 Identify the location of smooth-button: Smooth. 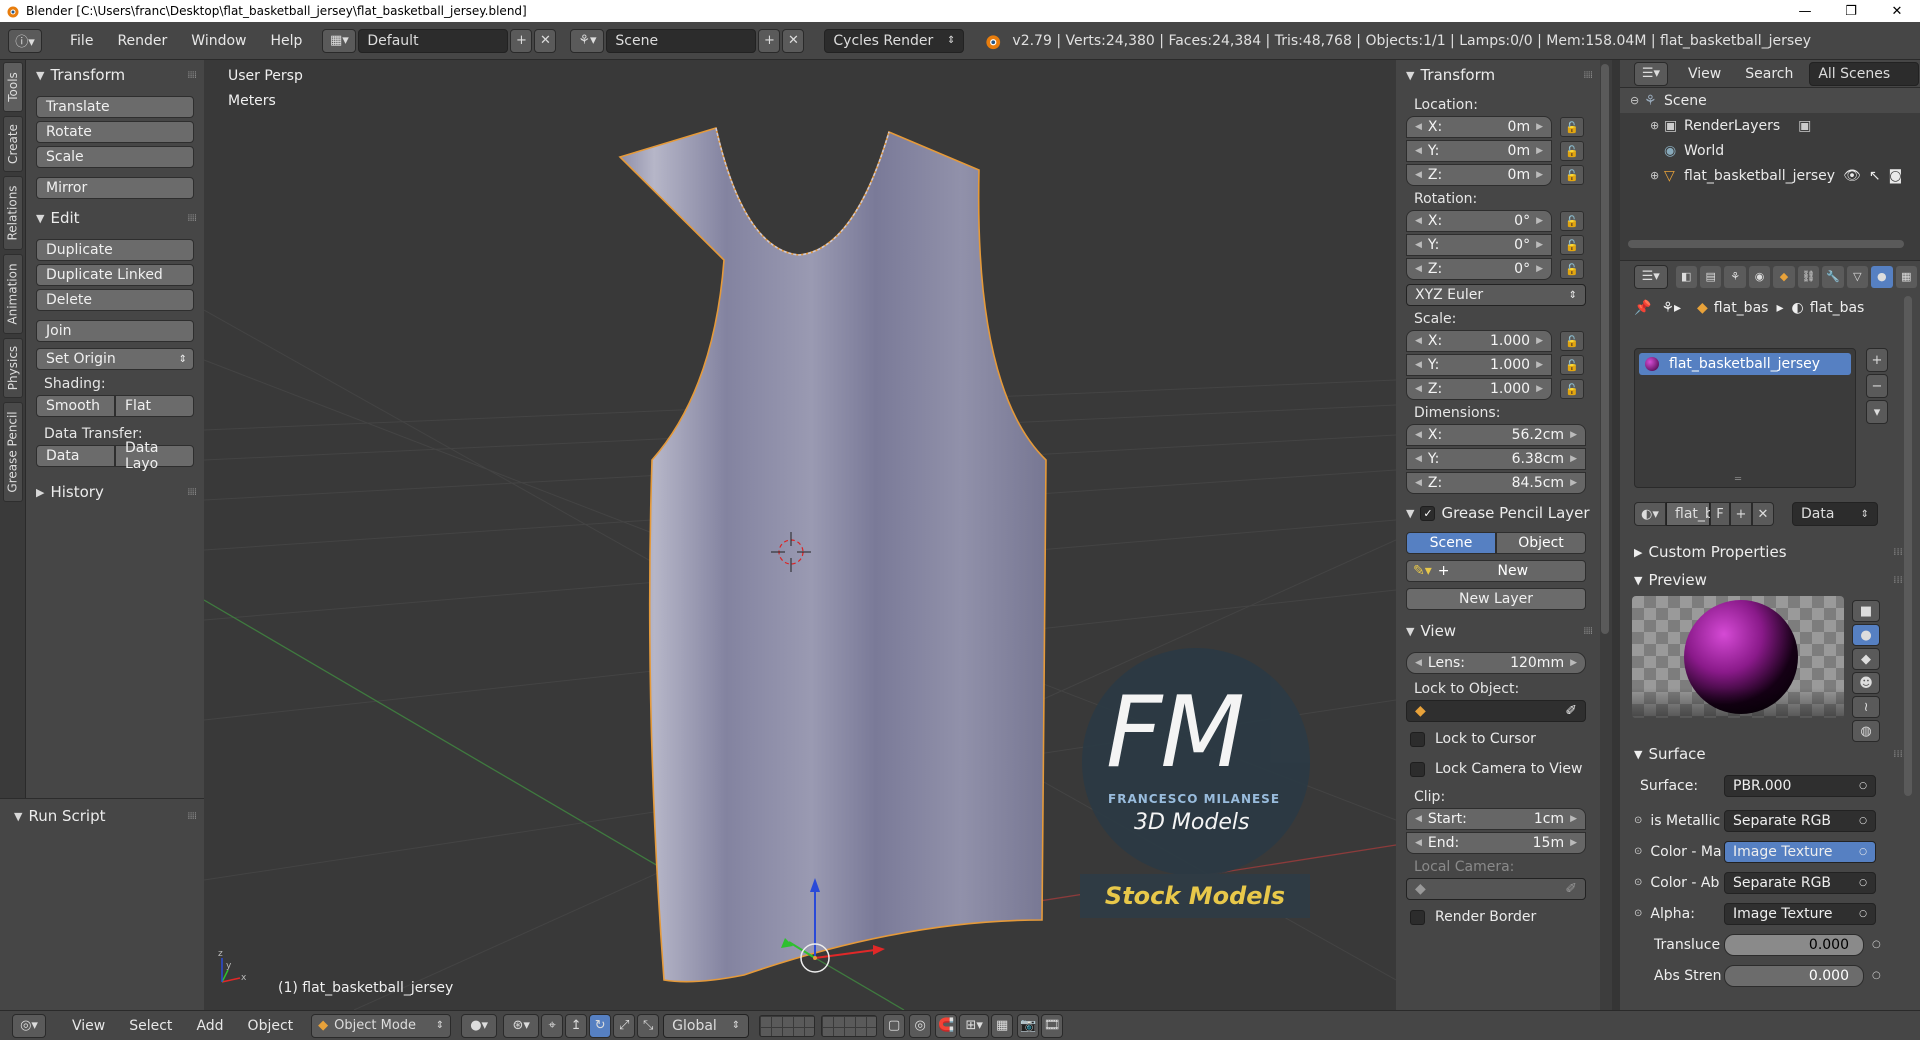
(75, 406).